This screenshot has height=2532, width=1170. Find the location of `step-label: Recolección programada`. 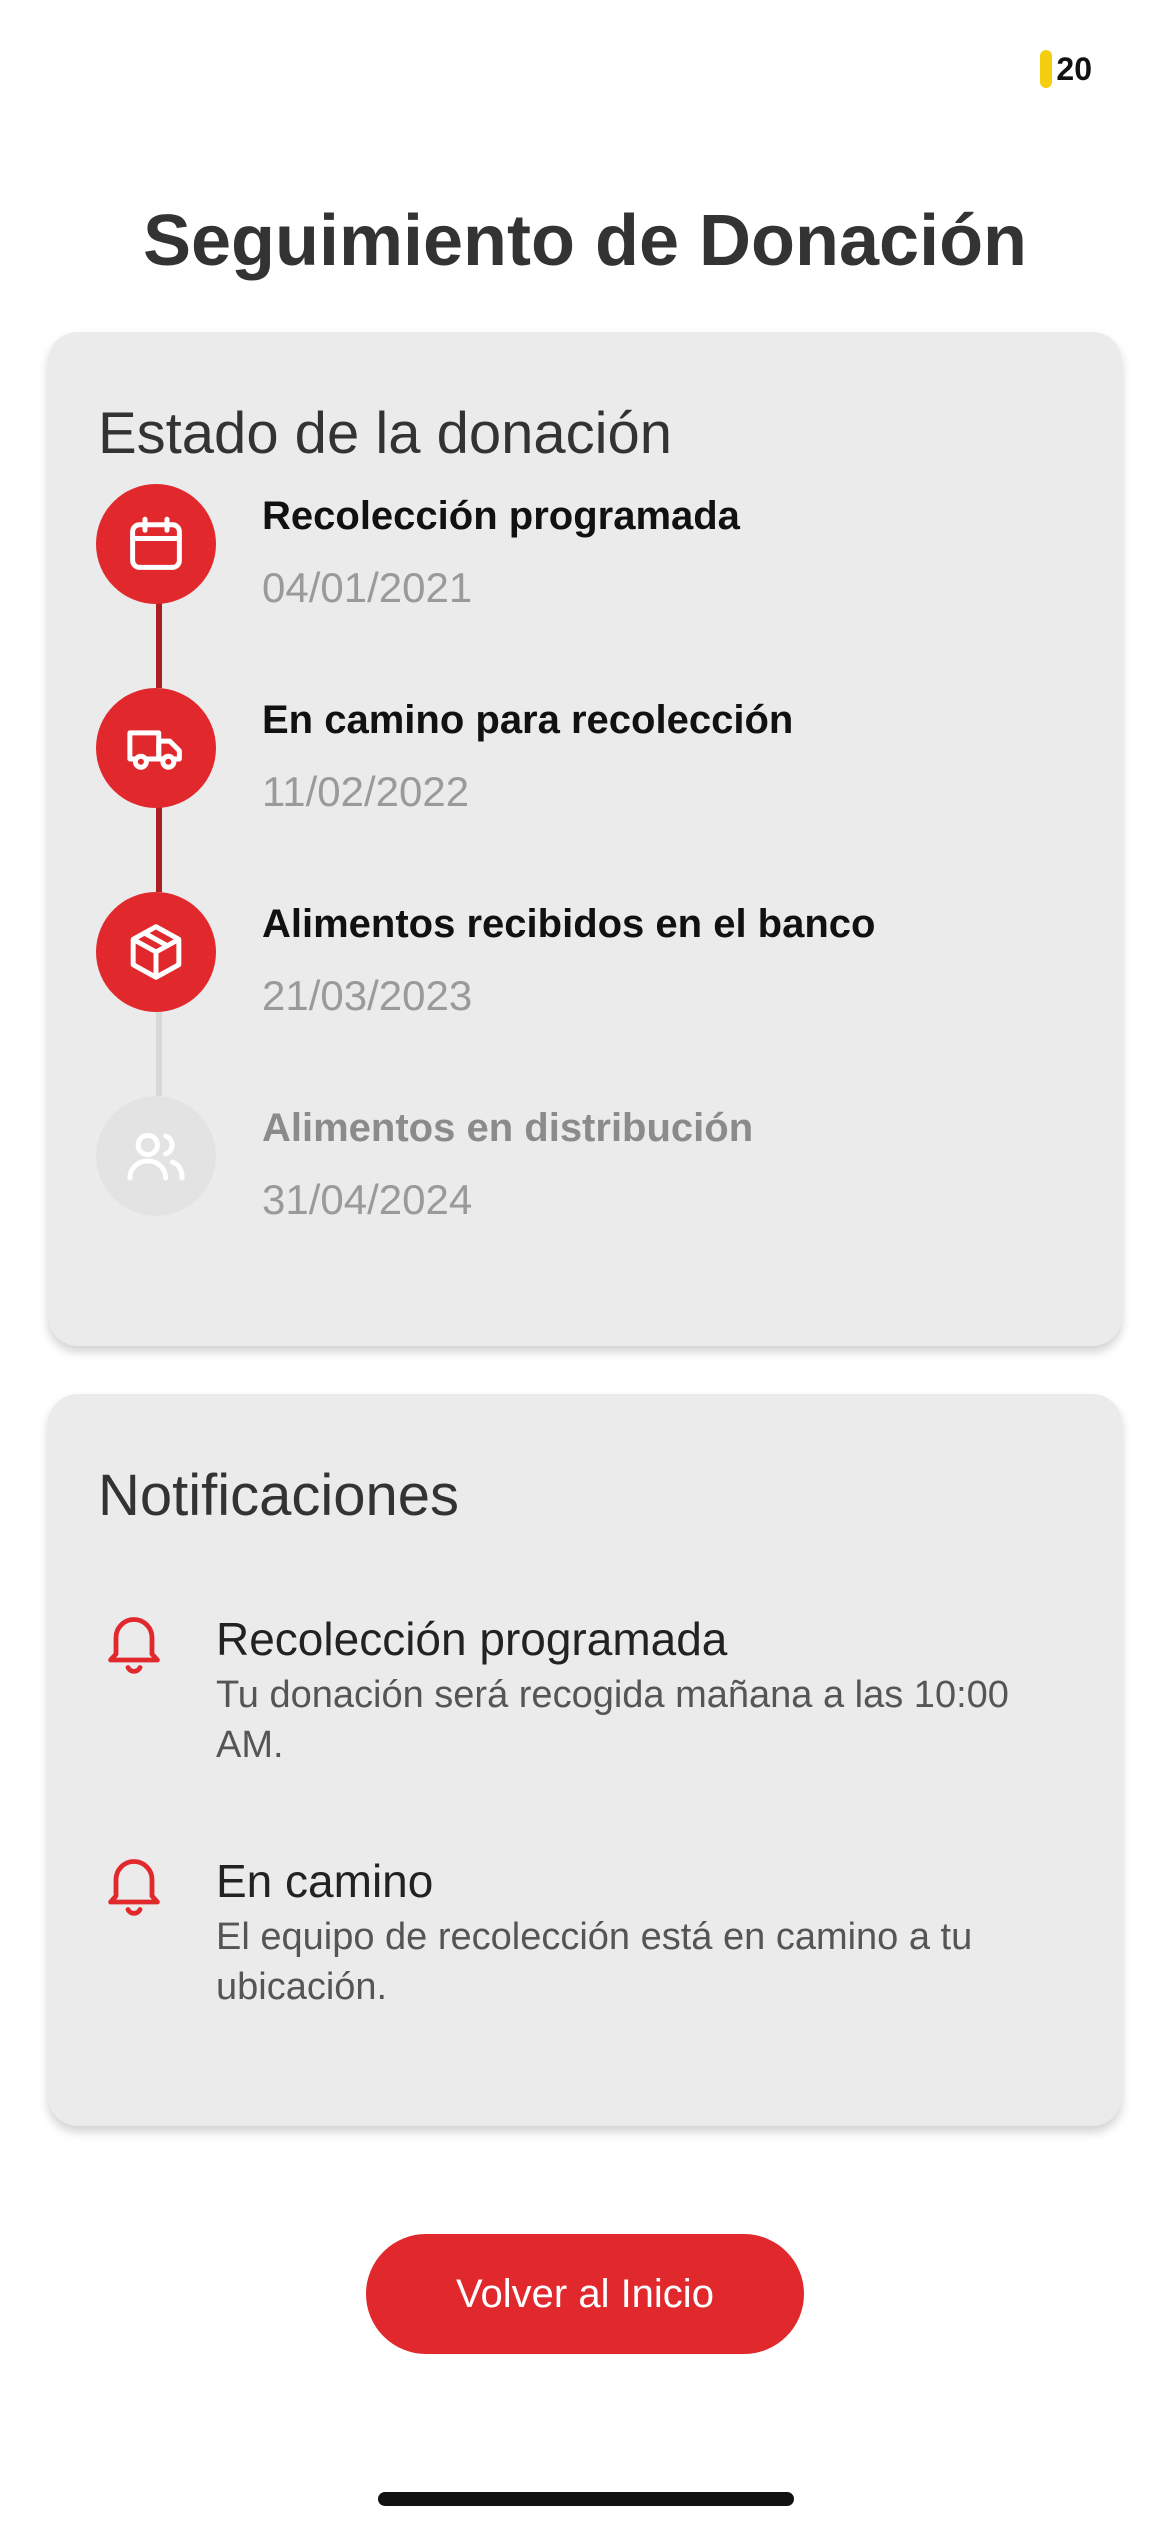

step-label: Recolección programada is located at coordinates (501, 516).